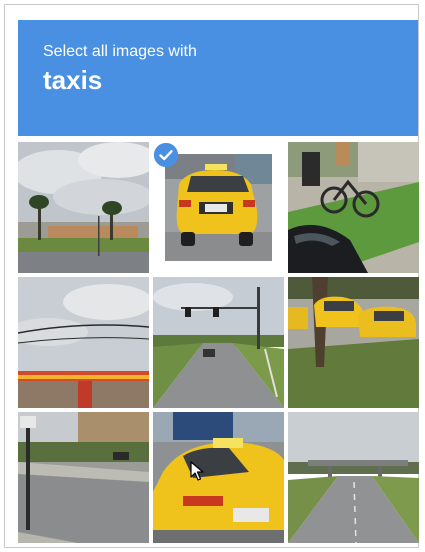 This screenshot has height=552, width=425. I want to click on image-tile-r2-c2, so click(218, 342).